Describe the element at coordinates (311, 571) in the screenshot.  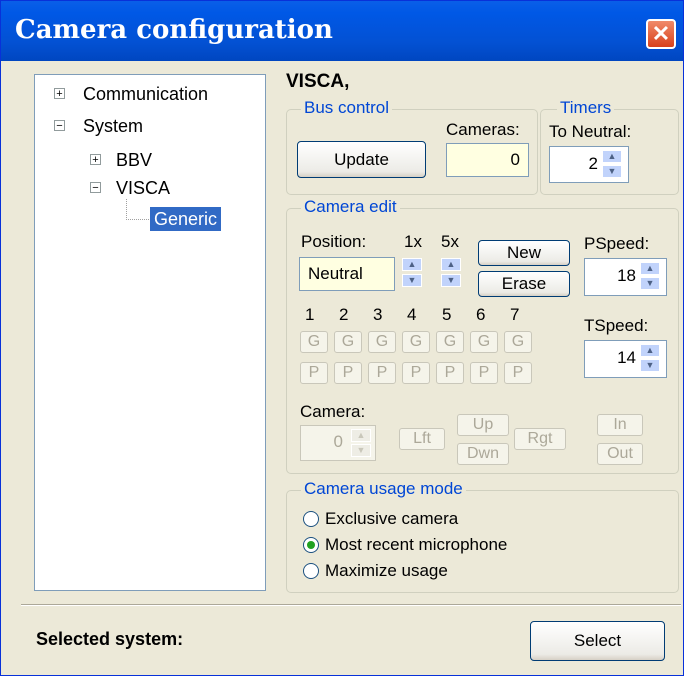
I see `radio-maximize-usage` at that location.